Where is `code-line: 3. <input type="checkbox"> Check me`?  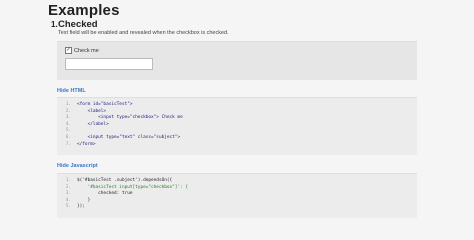 code-line: 3. <input type="checkbox"> Check me is located at coordinates (122, 118).